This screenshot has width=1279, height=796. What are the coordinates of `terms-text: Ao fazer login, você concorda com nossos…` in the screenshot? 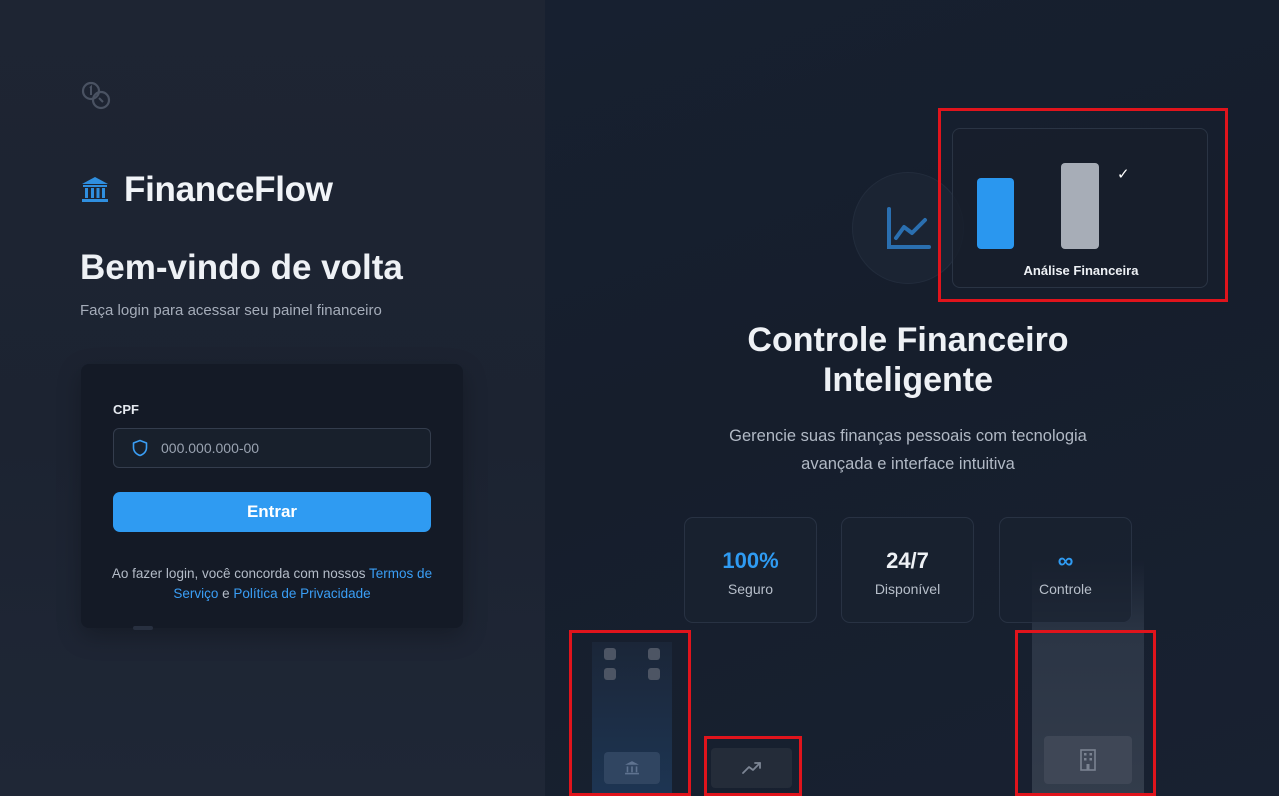 It's located at (272, 584).